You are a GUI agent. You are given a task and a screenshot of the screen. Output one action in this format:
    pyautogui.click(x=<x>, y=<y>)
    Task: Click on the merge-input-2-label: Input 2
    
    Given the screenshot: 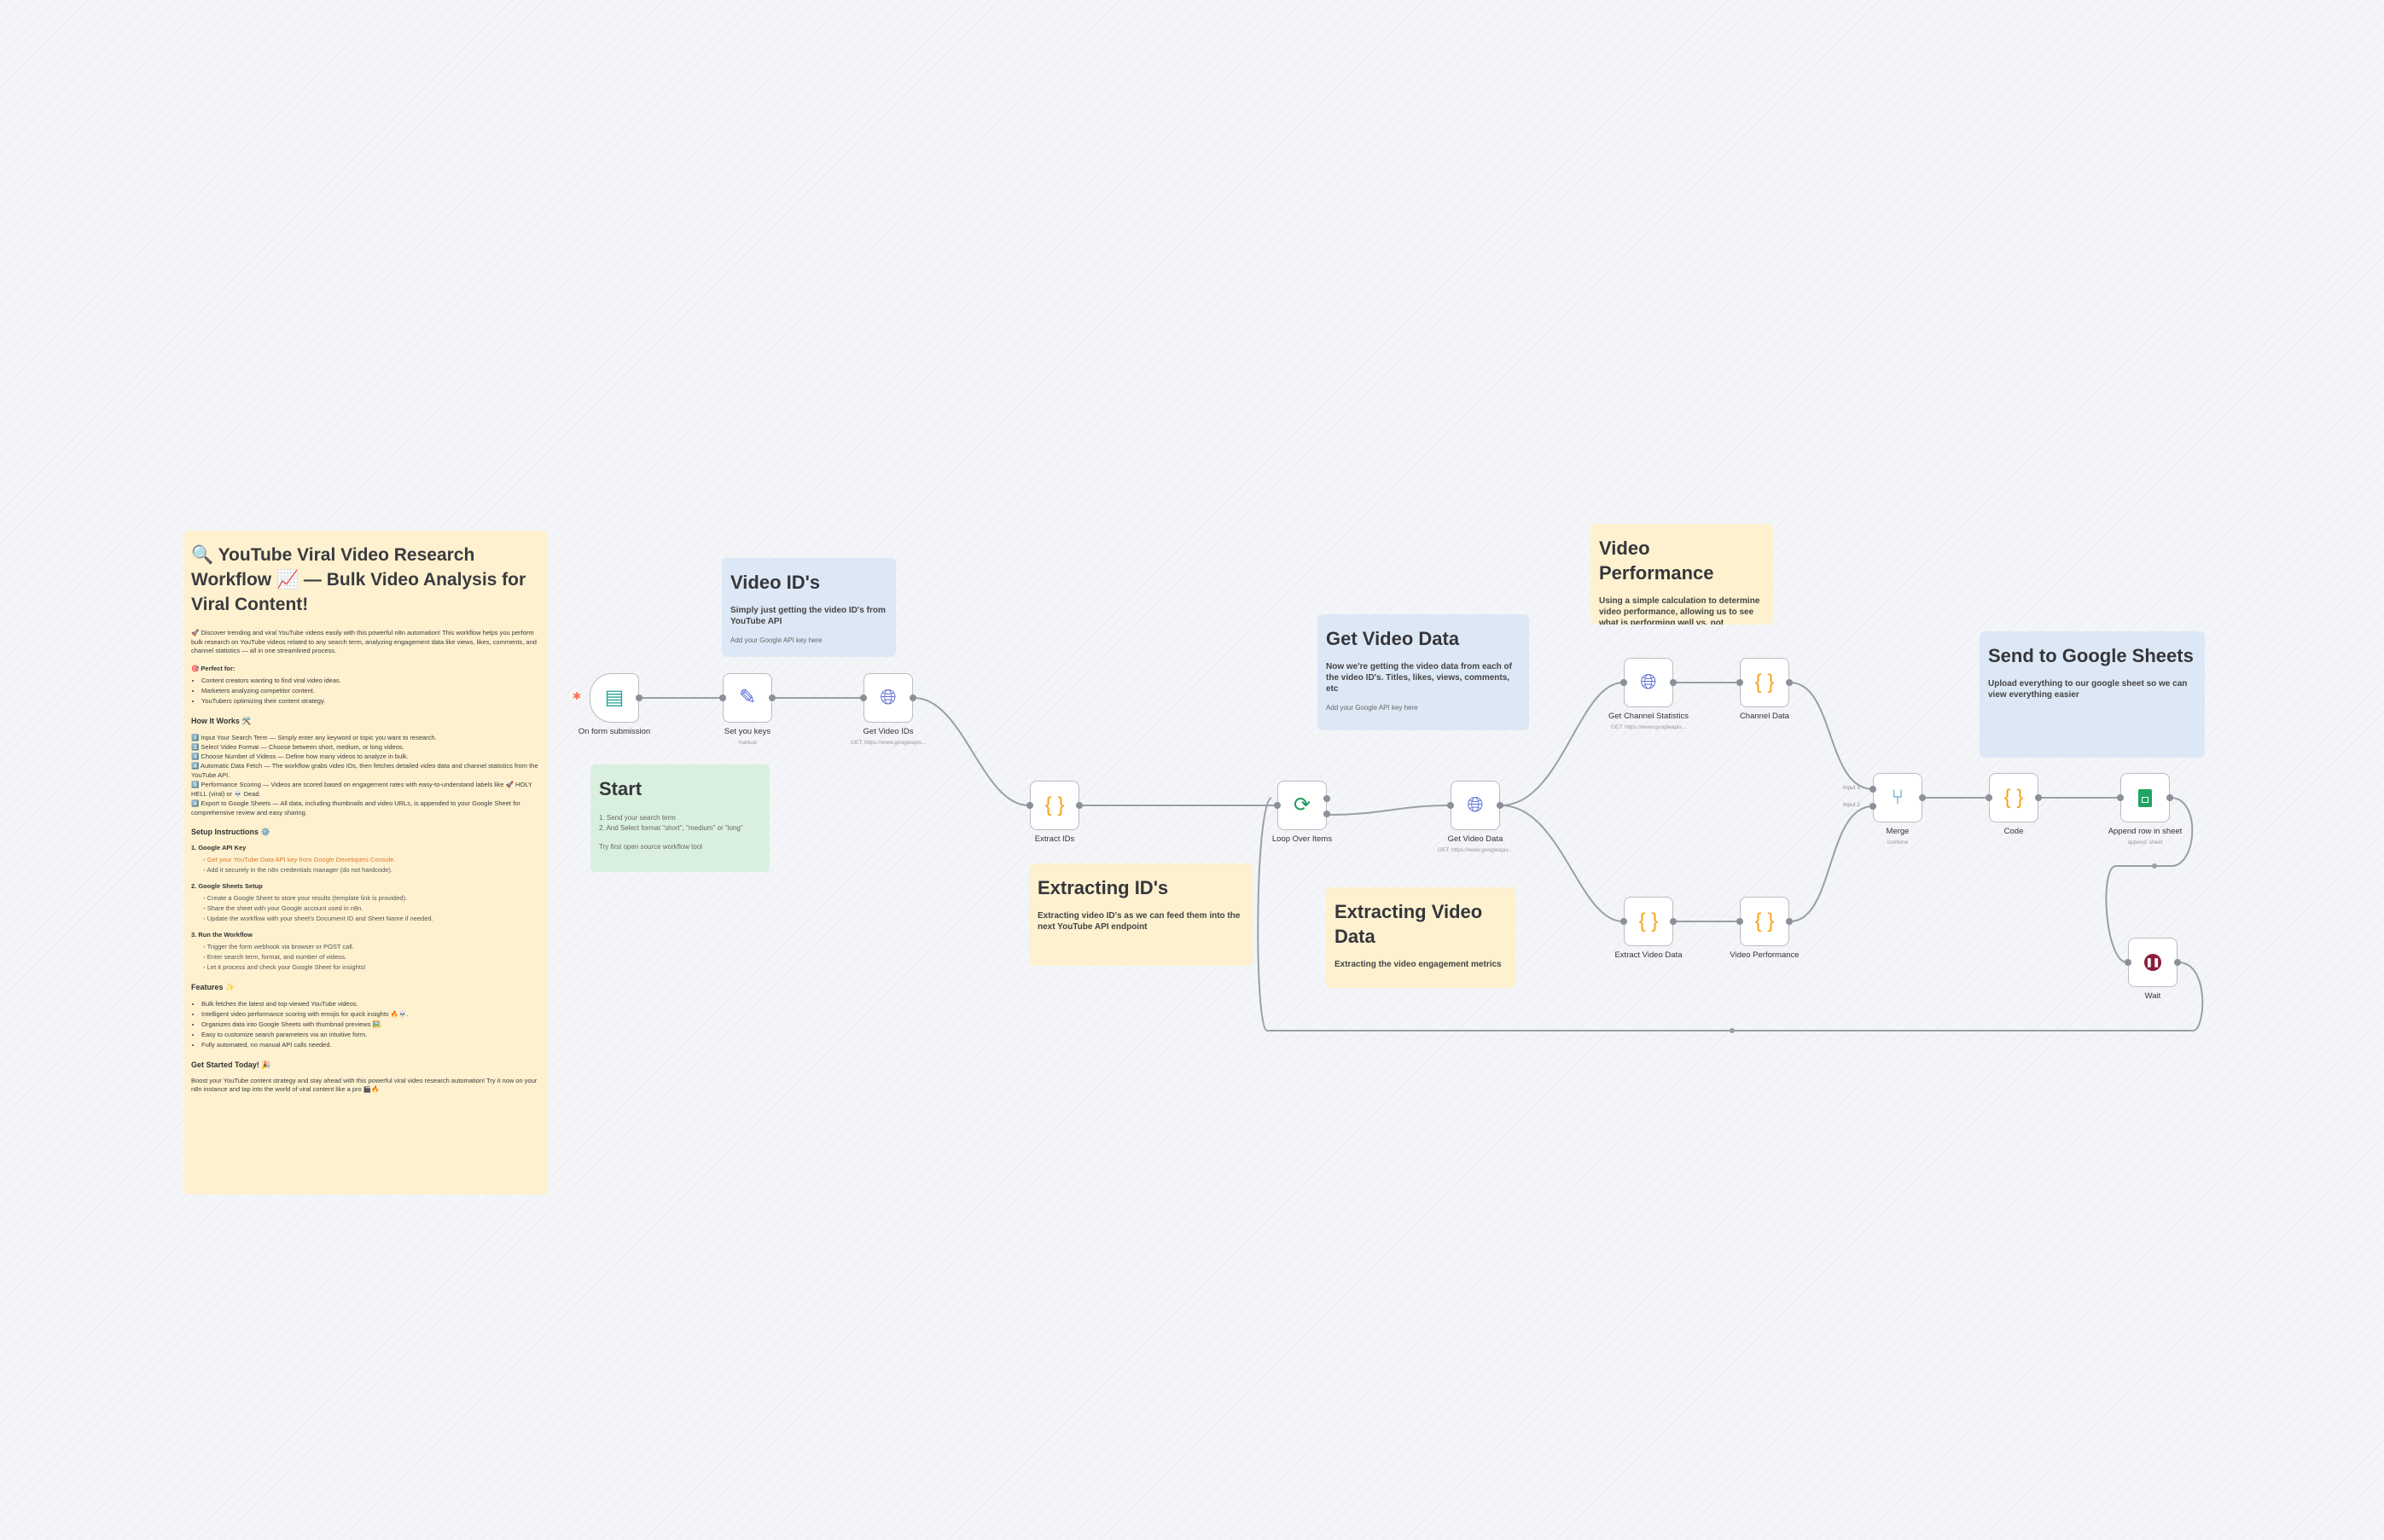 What is the action you would take?
    pyautogui.click(x=1851, y=805)
    